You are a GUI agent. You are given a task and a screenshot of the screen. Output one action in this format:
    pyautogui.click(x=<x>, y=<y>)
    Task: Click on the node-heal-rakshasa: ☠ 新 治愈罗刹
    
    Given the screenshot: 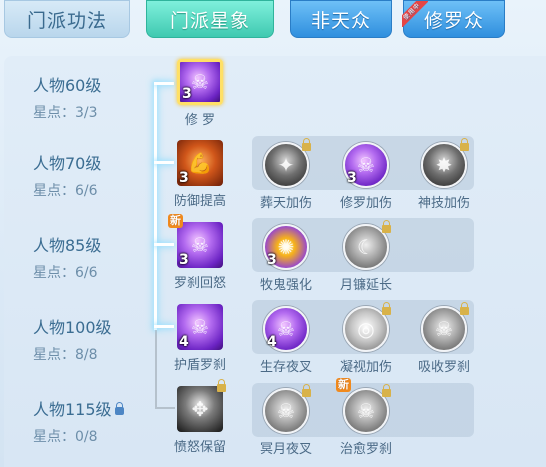 What is the action you would take?
    pyautogui.click(x=364, y=417)
    